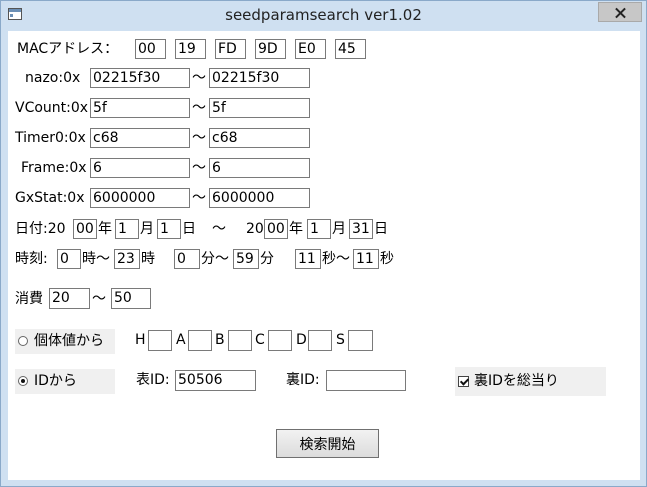 Image resolution: width=647 pixels, height=487 pixels. Describe the element at coordinates (53, 78) in the screenshot. I see `nazo-label: nazo:0x` at that location.